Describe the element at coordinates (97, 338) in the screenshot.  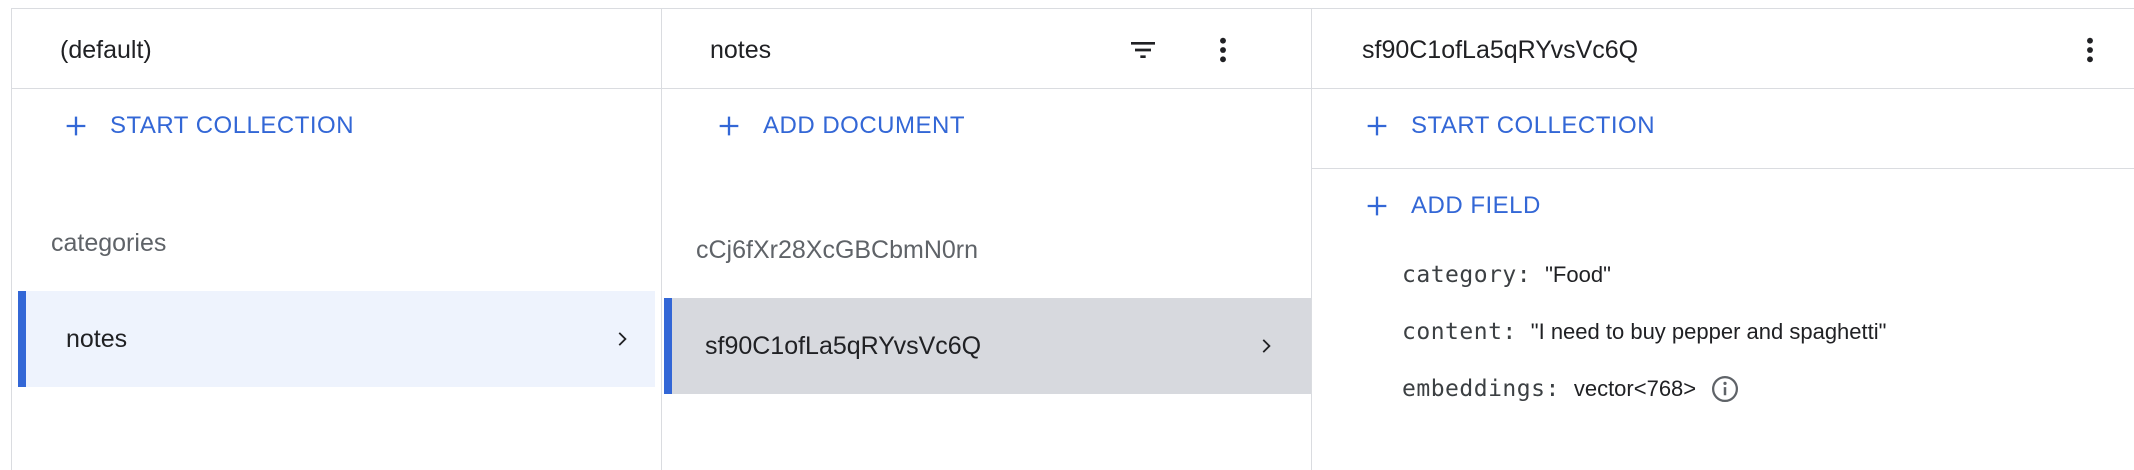
I see `collection-item-label: notes` at that location.